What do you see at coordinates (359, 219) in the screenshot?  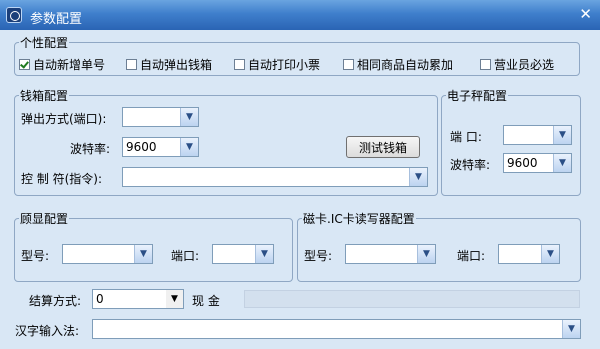 I see `card-reader-legend: 磁卡.IC卡读写器配置` at bounding box center [359, 219].